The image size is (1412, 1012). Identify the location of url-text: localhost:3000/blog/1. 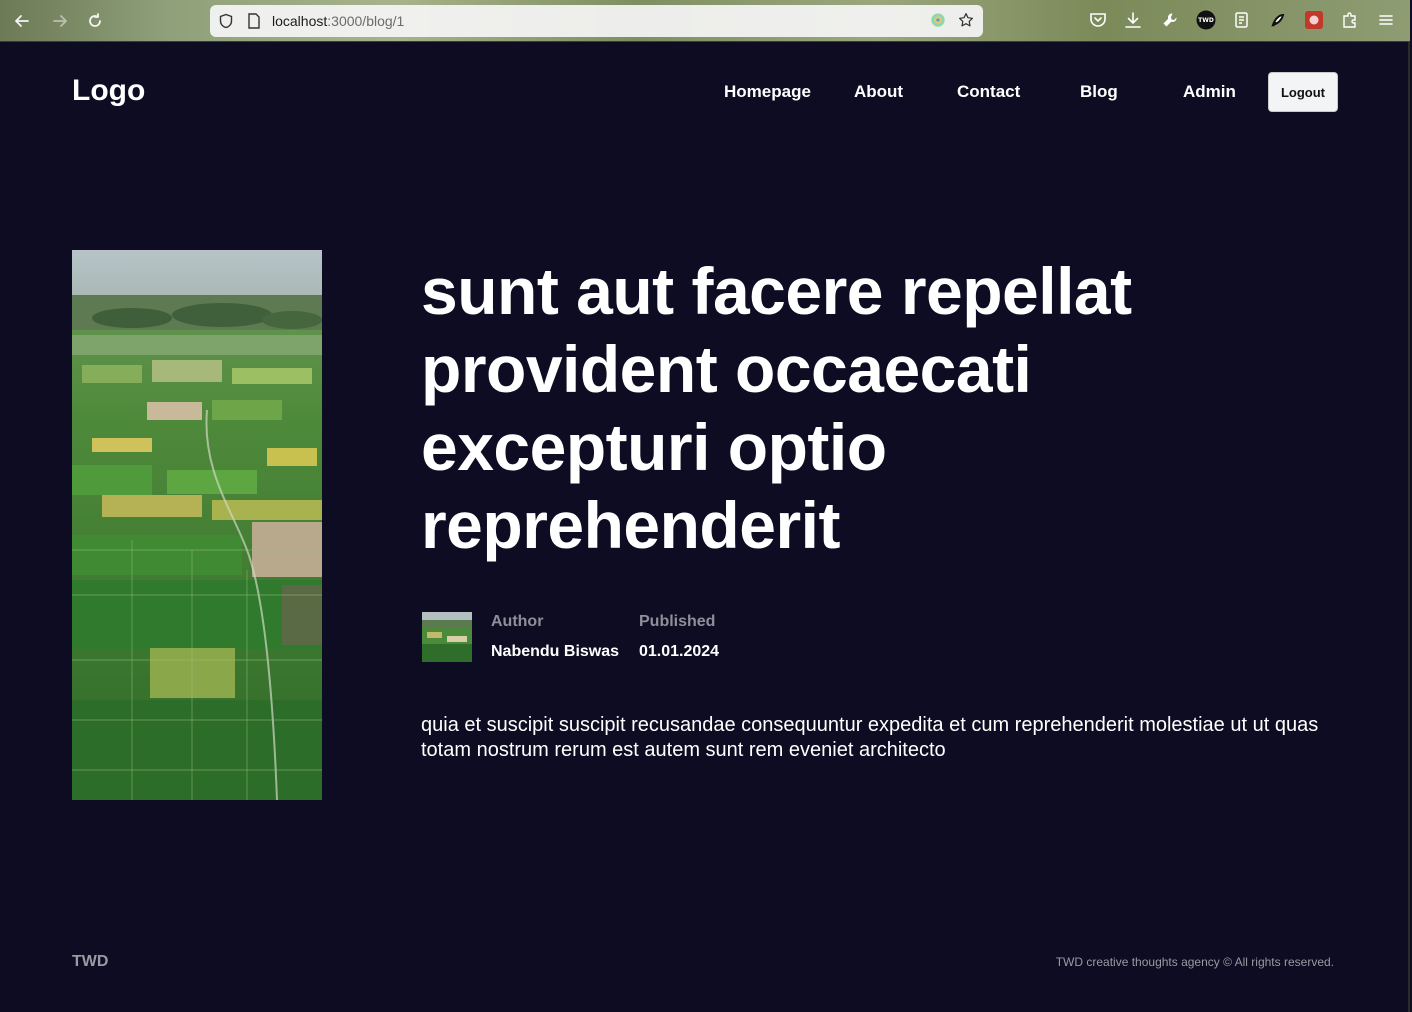
(338, 21).